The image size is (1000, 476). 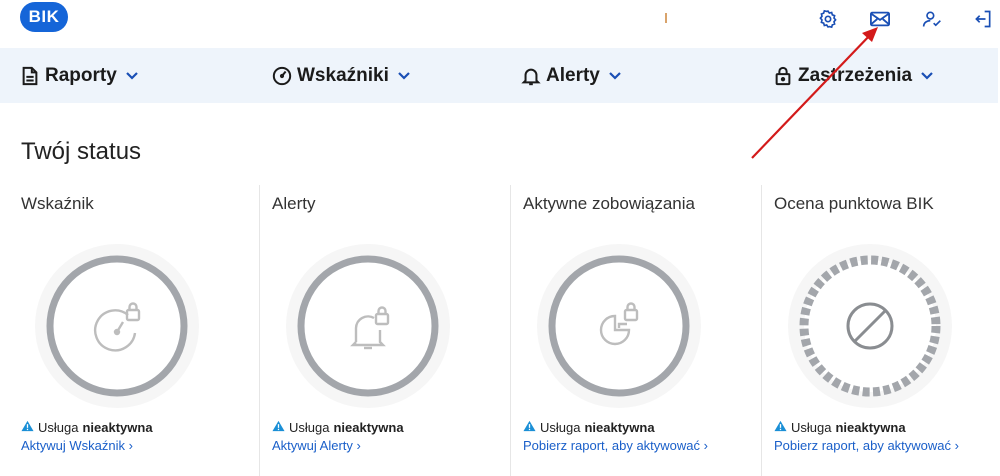 What do you see at coordinates (983, 19) in the screenshot?
I see `logout-icon` at bounding box center [983, 19].